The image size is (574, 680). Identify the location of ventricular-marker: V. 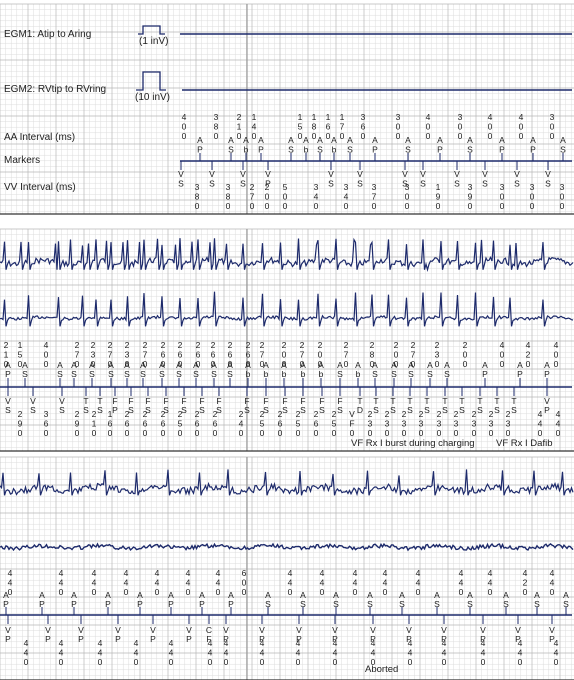
(212, 174).